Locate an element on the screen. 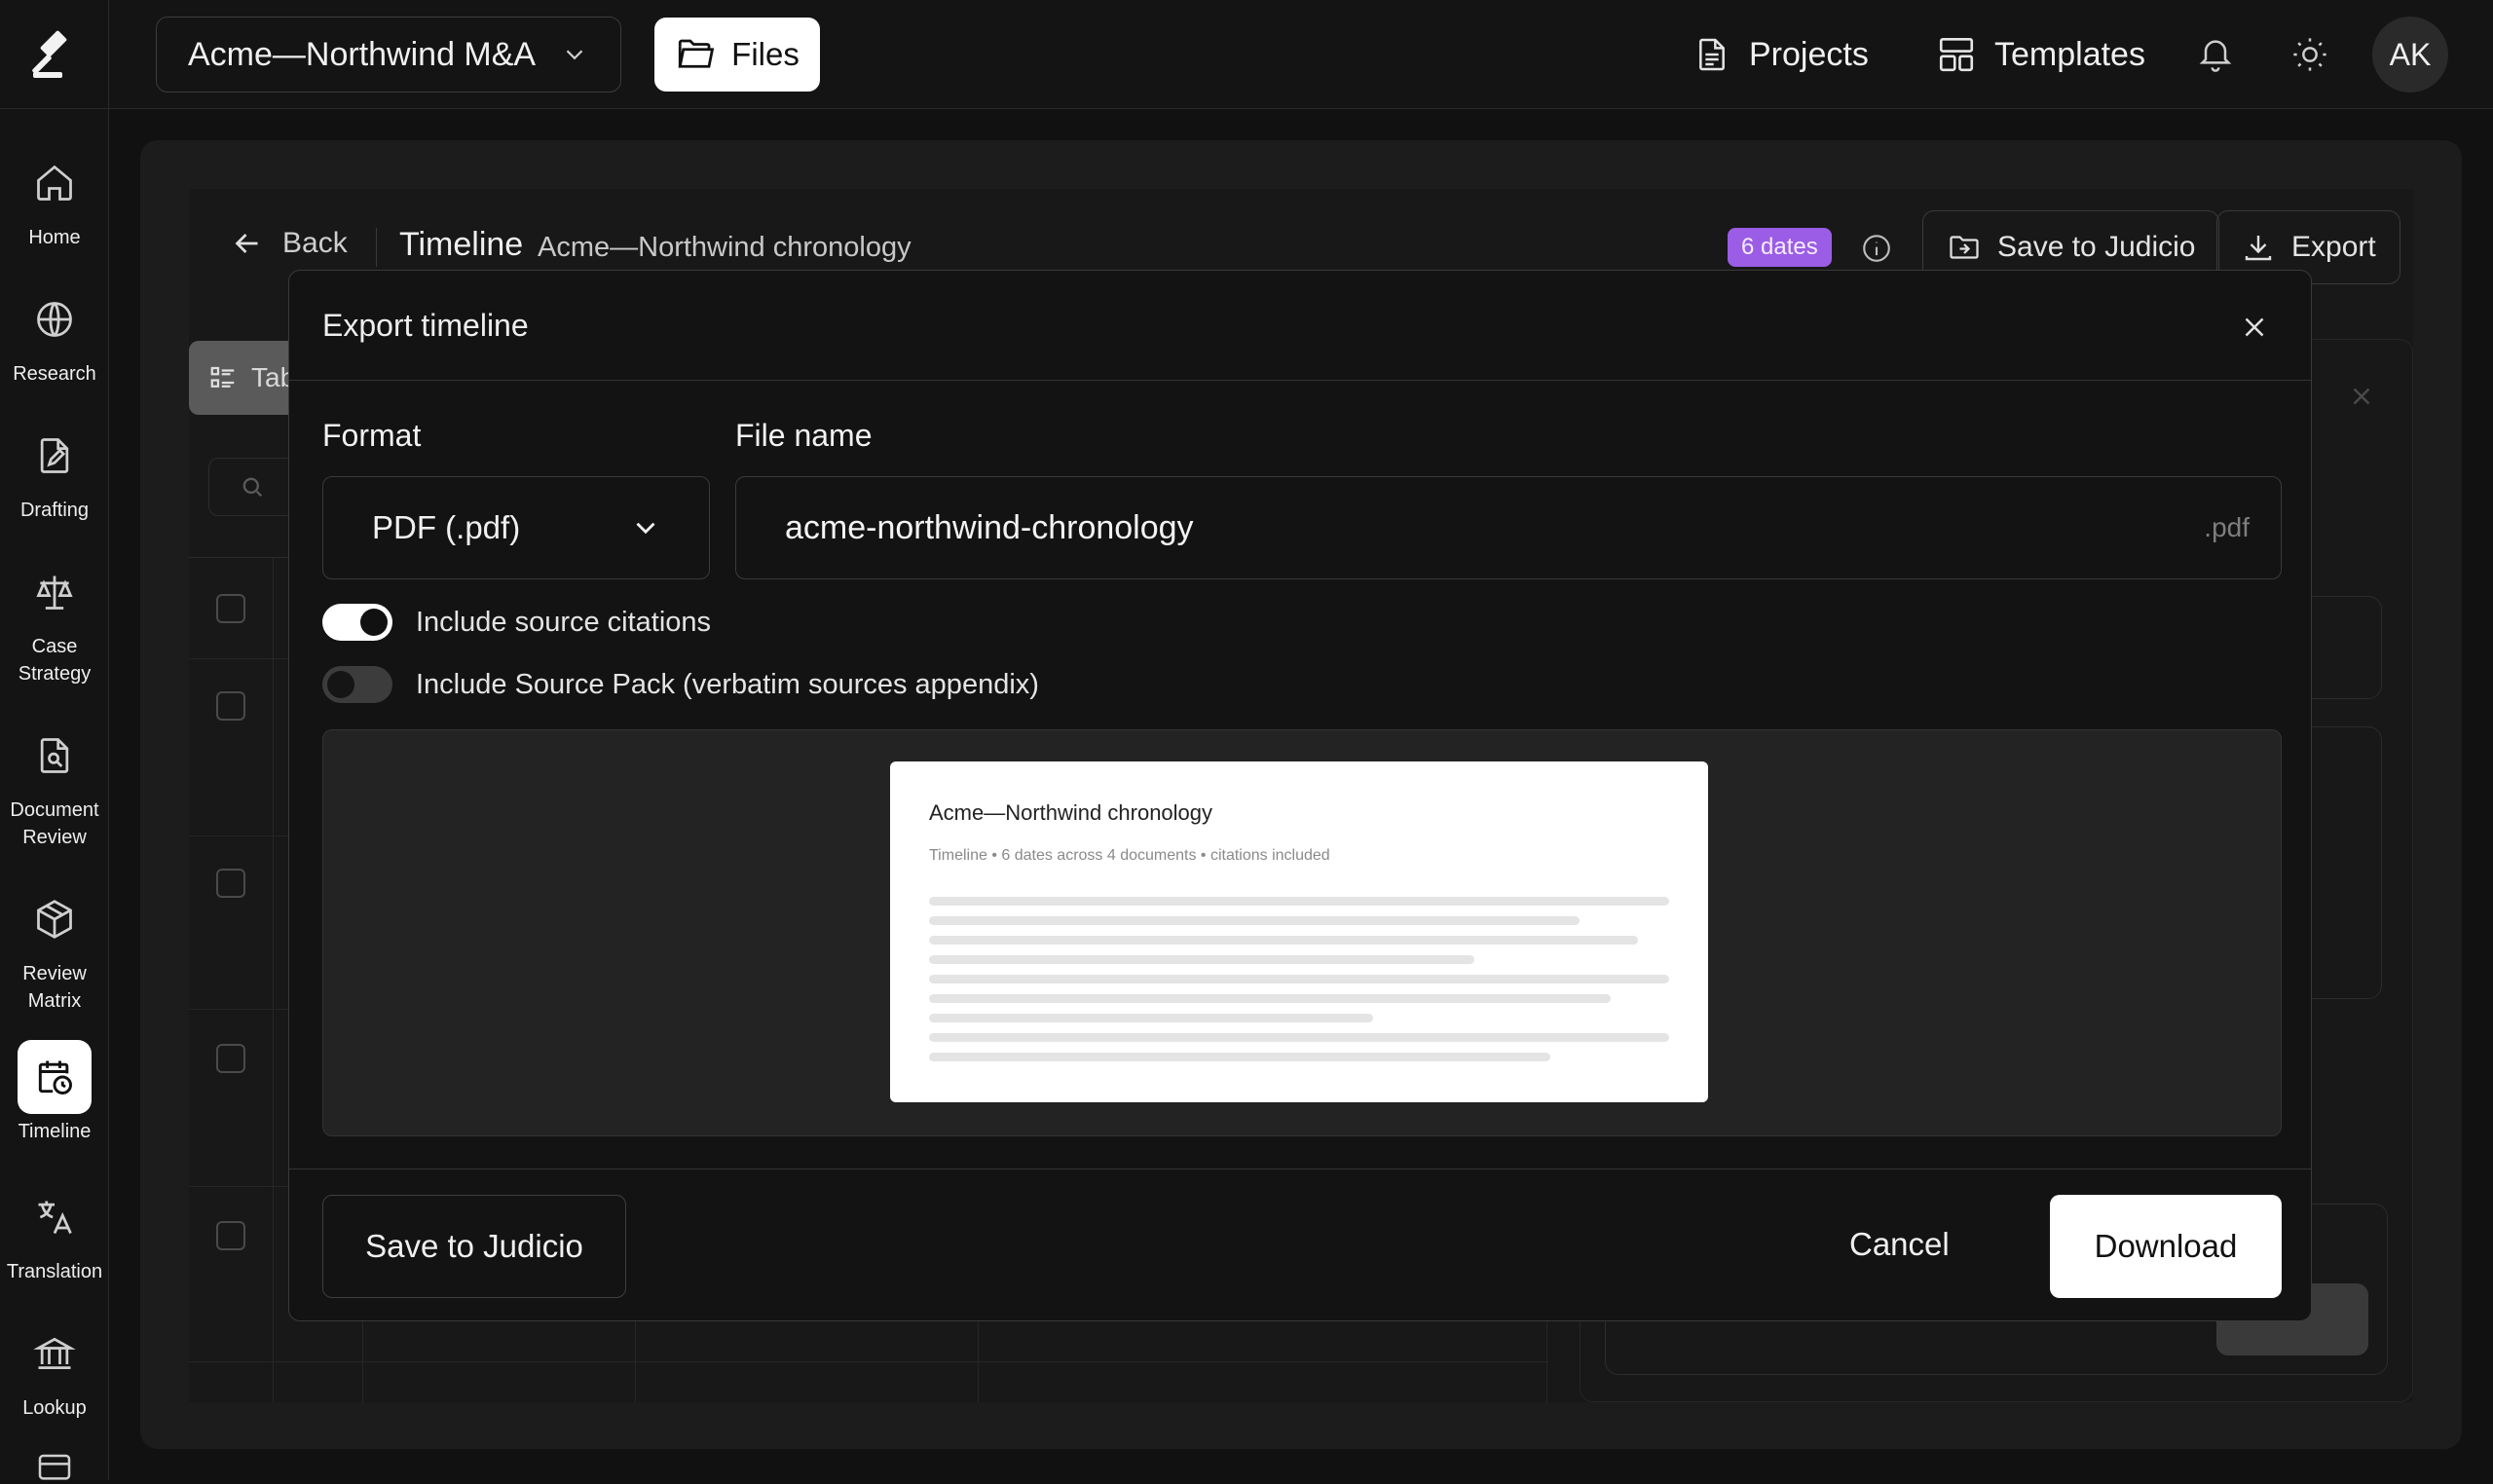 The height and width of the screenshot is (1484, 2493). list-icon is located at coordinates (223, 377).